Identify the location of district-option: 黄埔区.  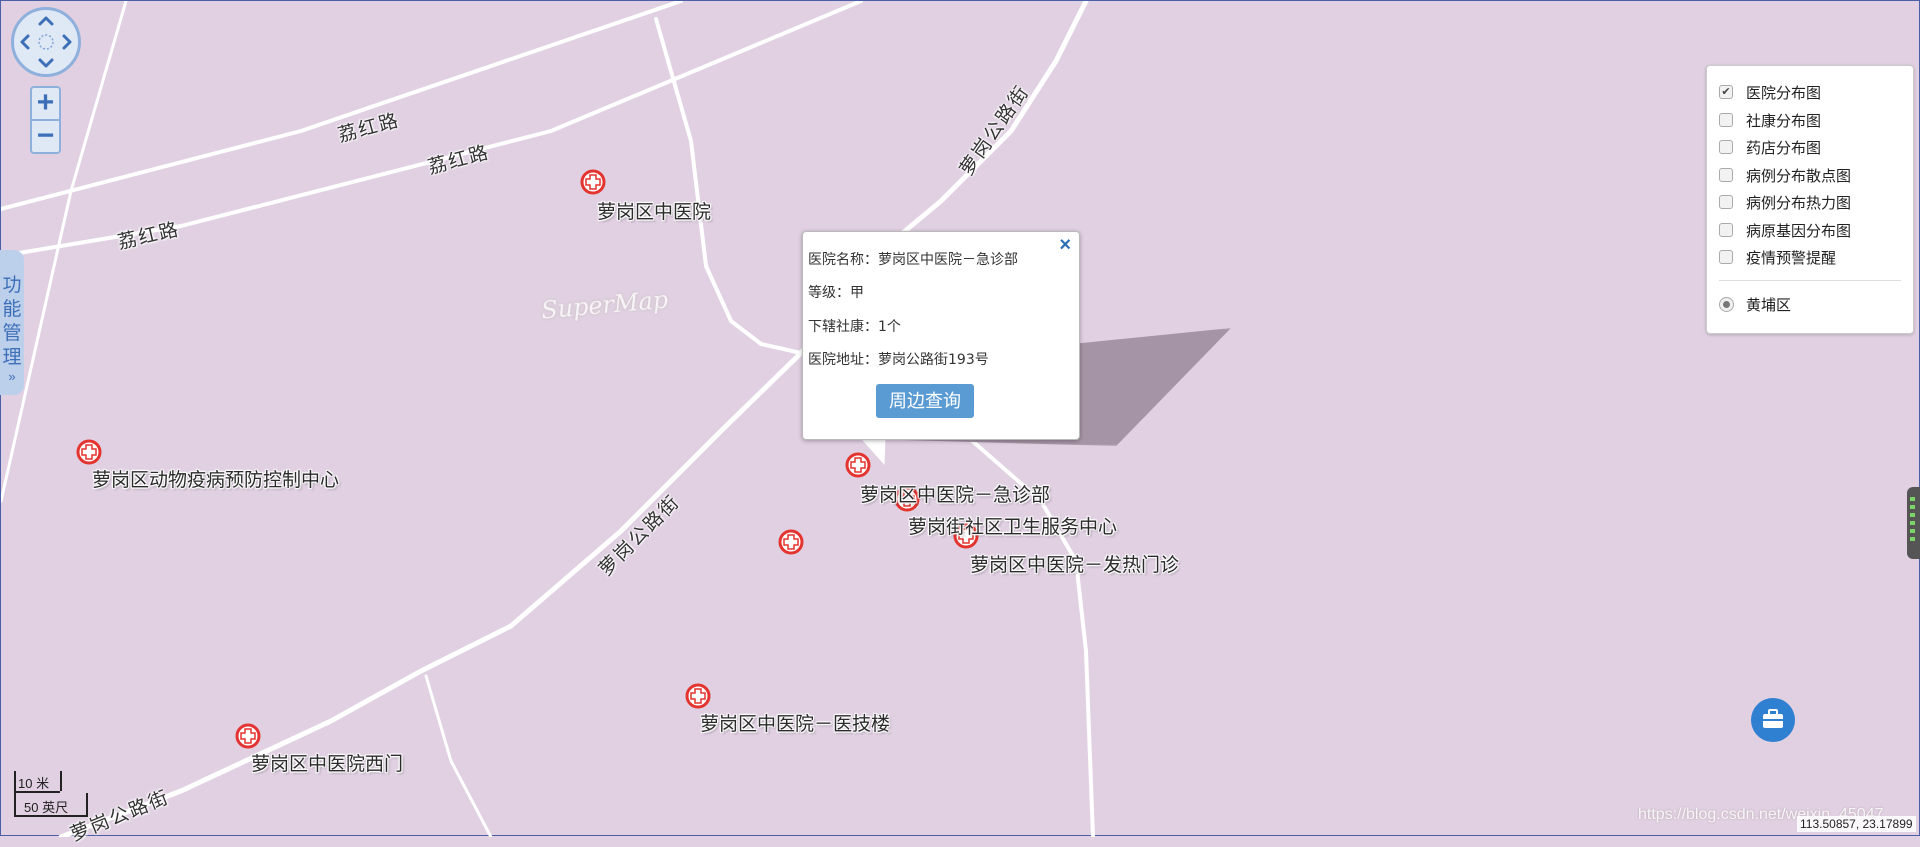
(1755, 304).